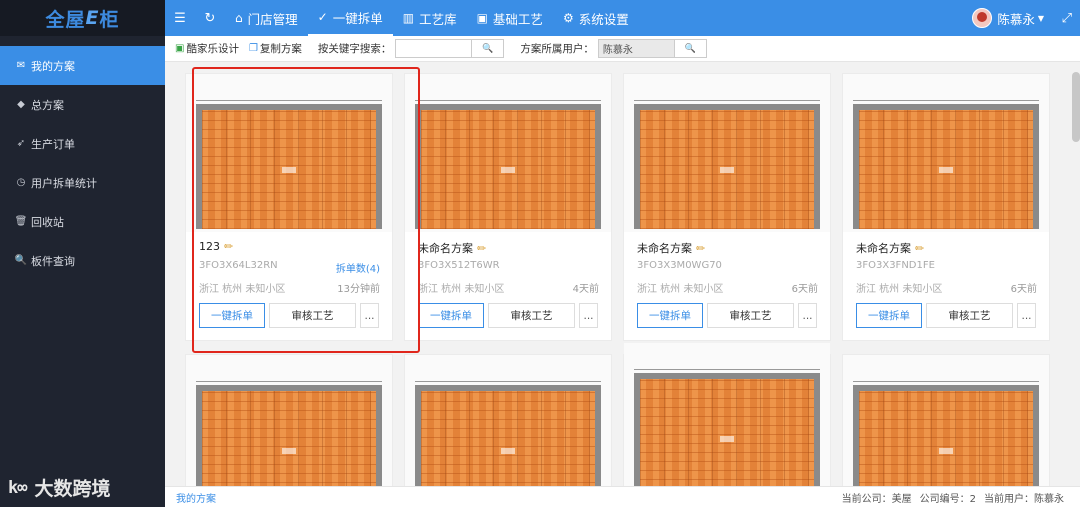 This screenshot has height=507, width=1080. I want to click on sidebar-item-user-split-stats: ◷ 用户拆单统计, so click(82, 182).